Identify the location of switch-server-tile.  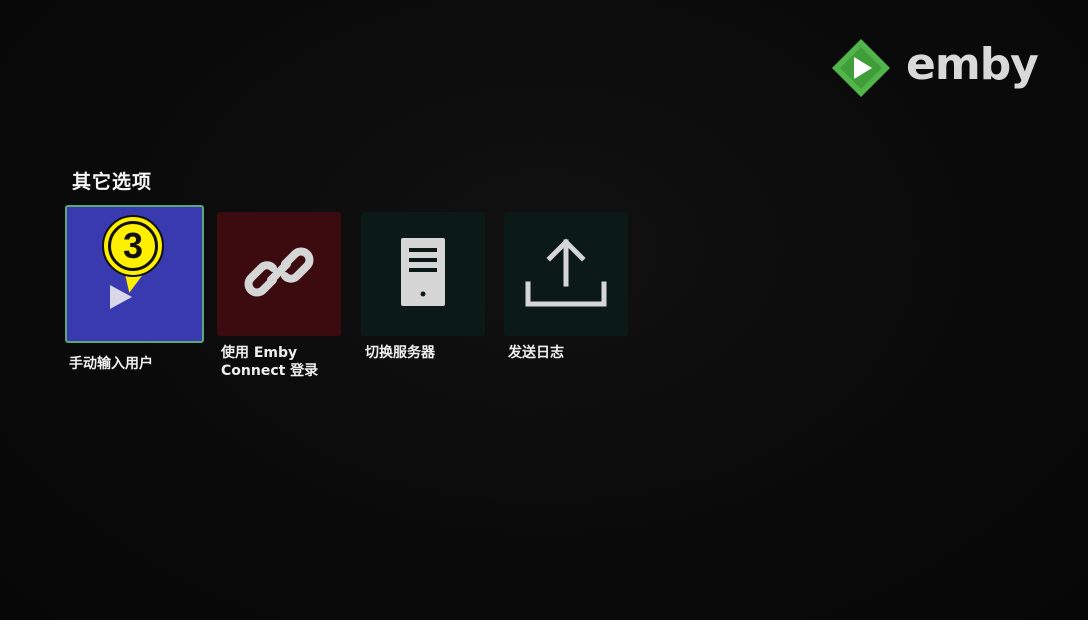
(423, 274).